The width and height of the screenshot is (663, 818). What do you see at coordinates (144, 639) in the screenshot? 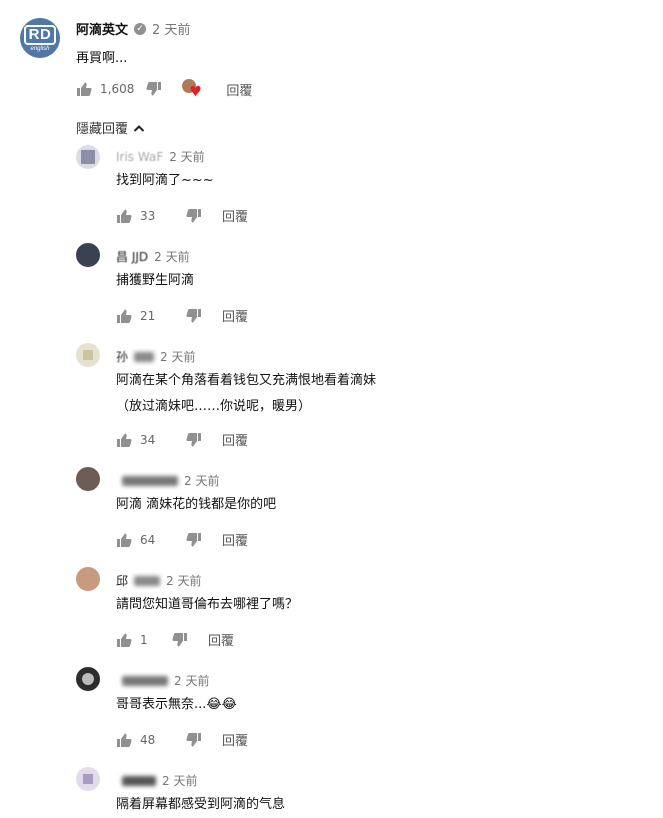
I see `like-count: 1` at bounding box center [144, 639].